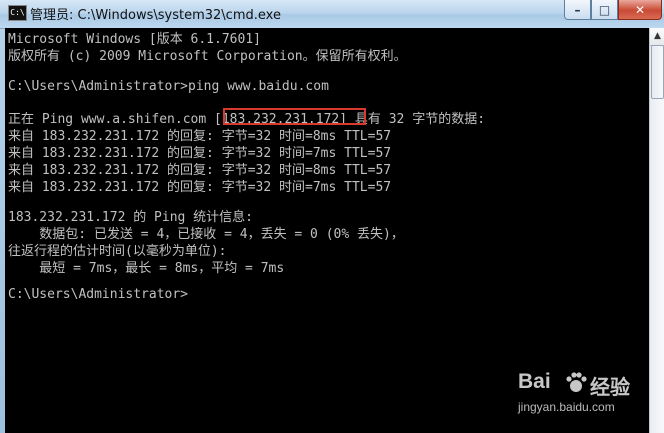  What do you see at coordinates (134, 39) in the screenshot?
I see `console-line: Microsoft Windows [版本 6.1.7601]` at bounding box center [134, 39].